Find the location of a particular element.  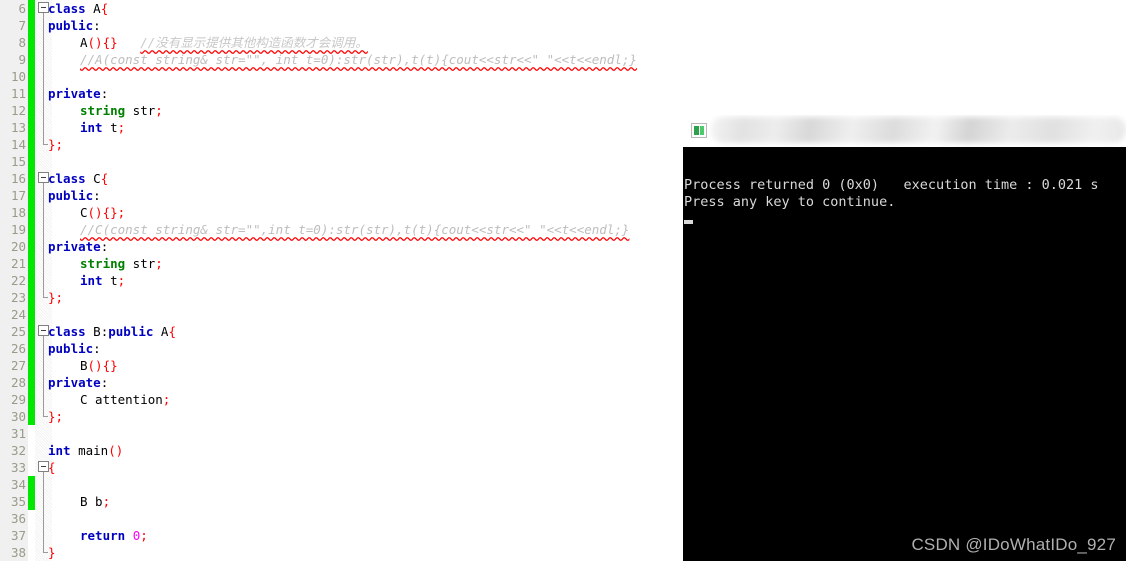

line-number: 31 is located at coordinates (14, 433).